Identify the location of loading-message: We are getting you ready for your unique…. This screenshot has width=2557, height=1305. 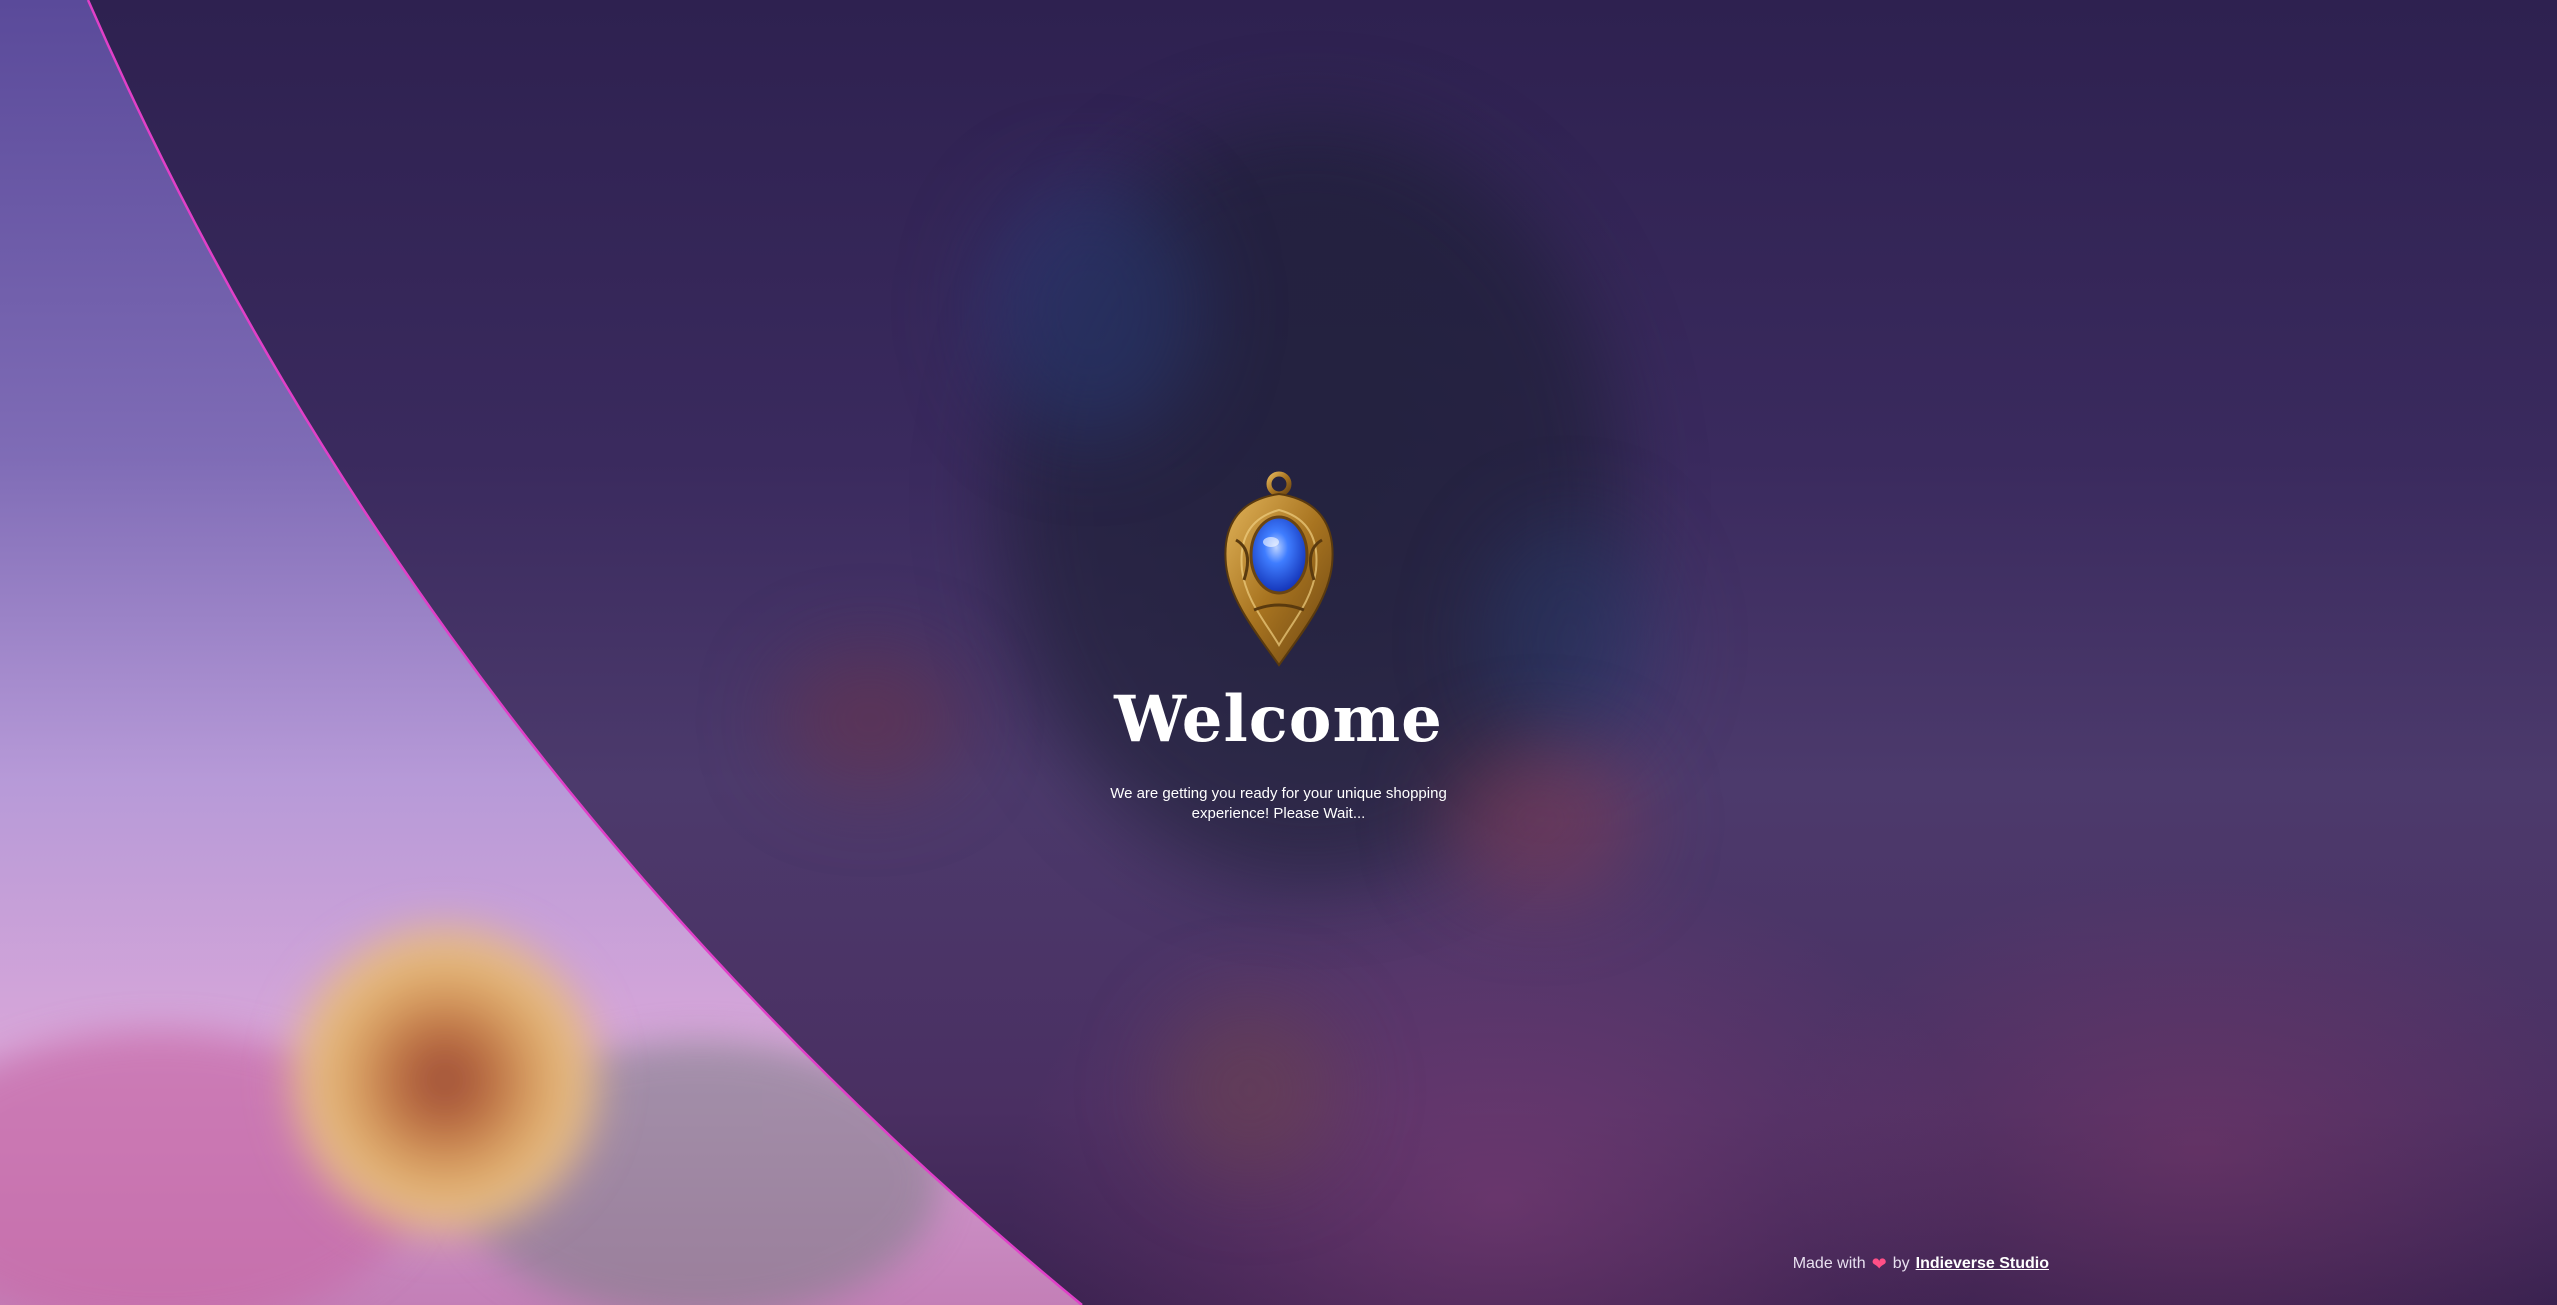
(1278, 803).